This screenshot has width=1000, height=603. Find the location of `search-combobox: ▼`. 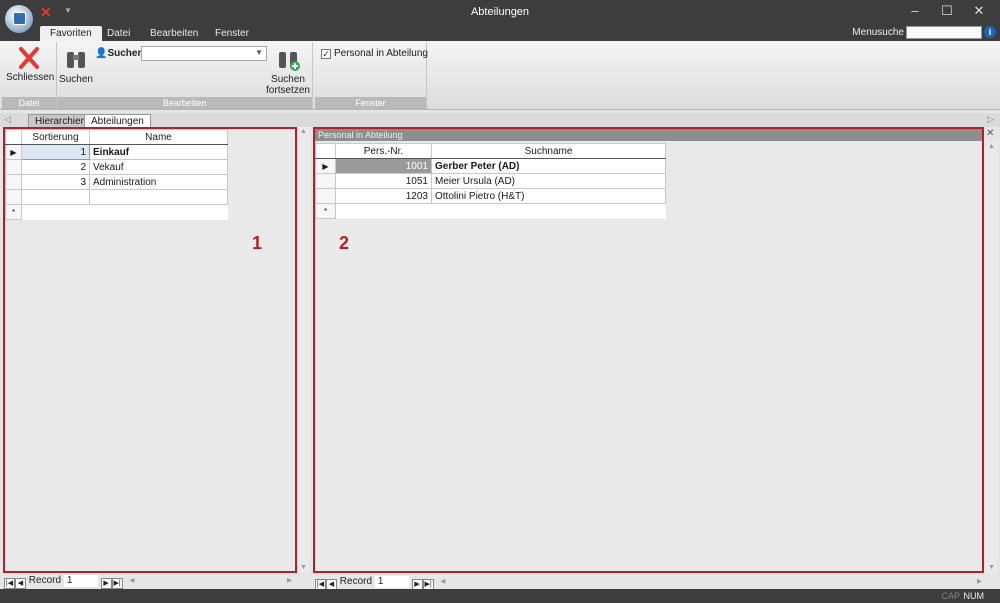

search-combobox: ▼ is located at coordinates (204, 53).